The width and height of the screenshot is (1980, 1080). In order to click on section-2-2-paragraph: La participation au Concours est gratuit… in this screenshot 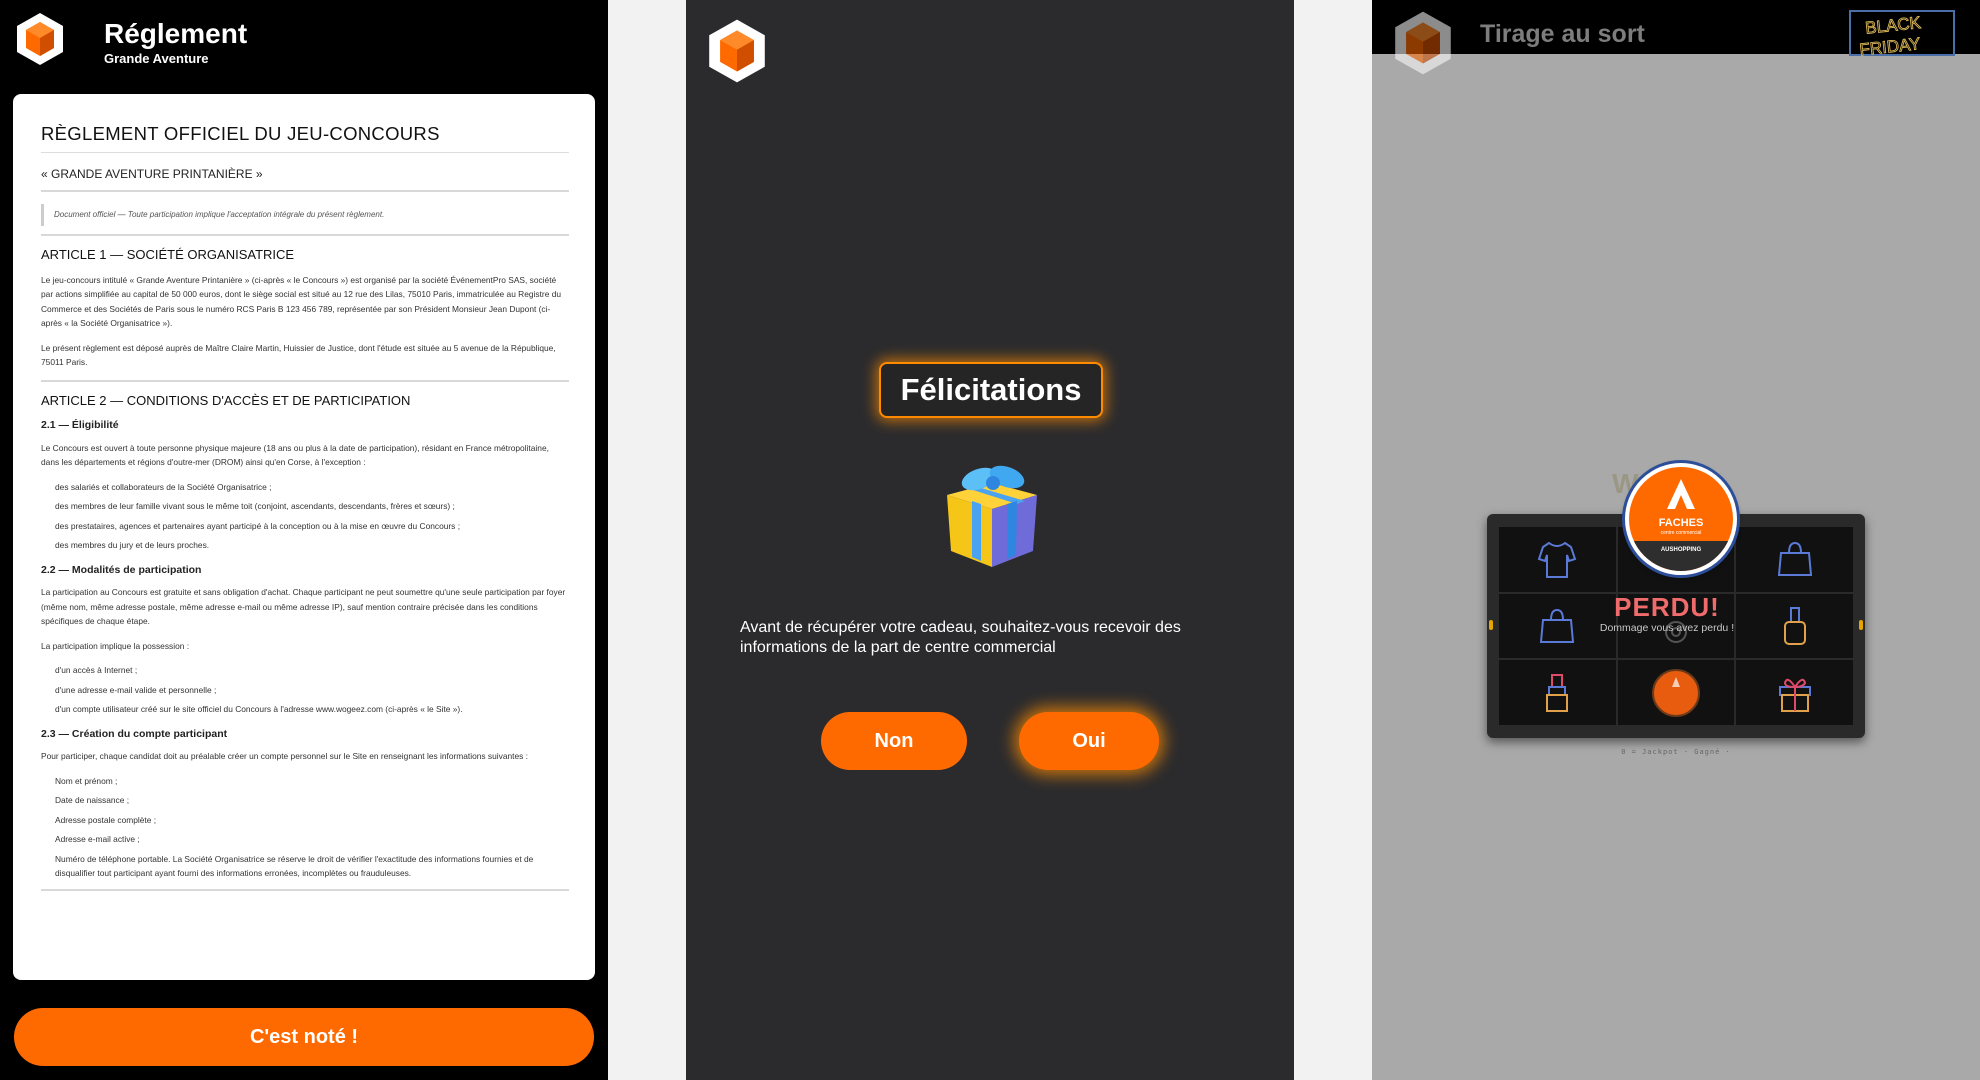, I will do `click(303, 606)`.